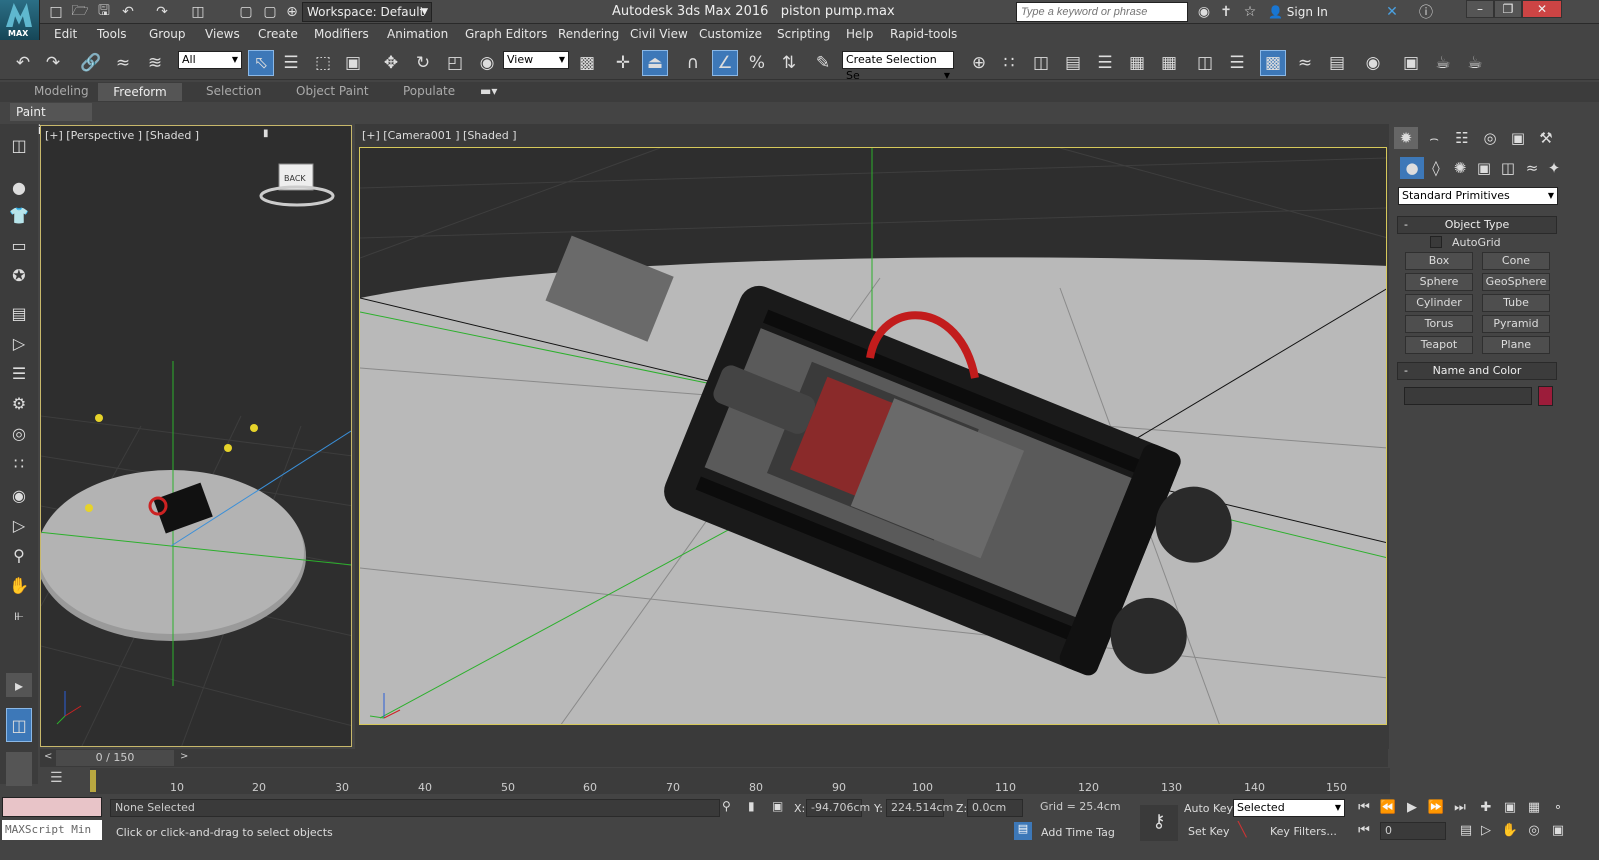  Describe the element at coordinates (726, 806) in the screenshot. I see `isolate-icon: ⚲` at that location.